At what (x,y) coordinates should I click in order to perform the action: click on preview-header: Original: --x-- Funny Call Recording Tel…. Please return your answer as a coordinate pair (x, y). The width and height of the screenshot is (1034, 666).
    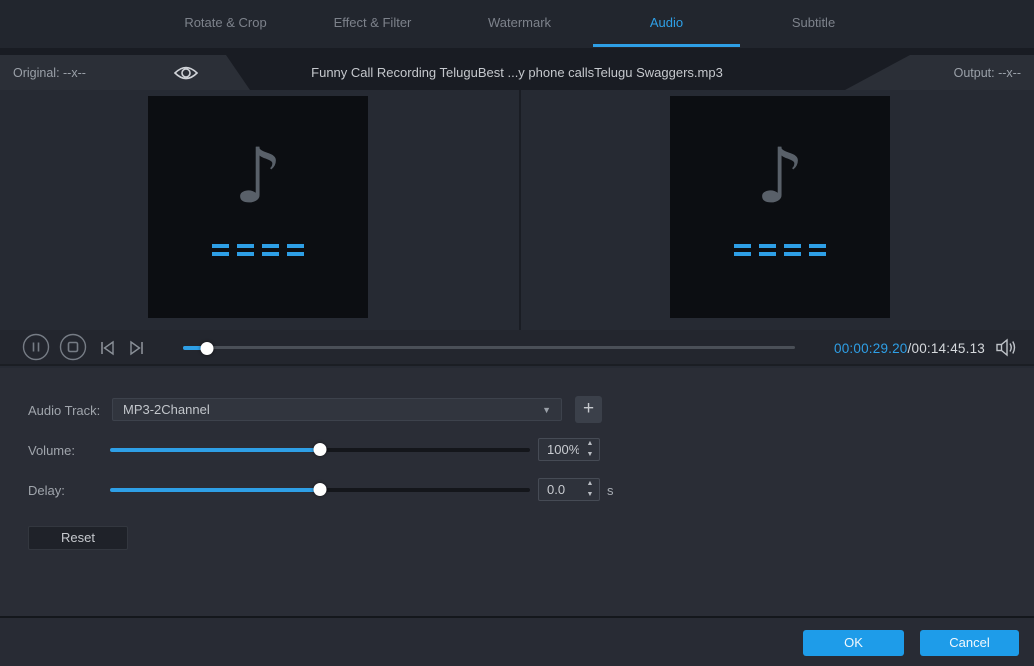
    Looking at the image, I should click on (517, 69).